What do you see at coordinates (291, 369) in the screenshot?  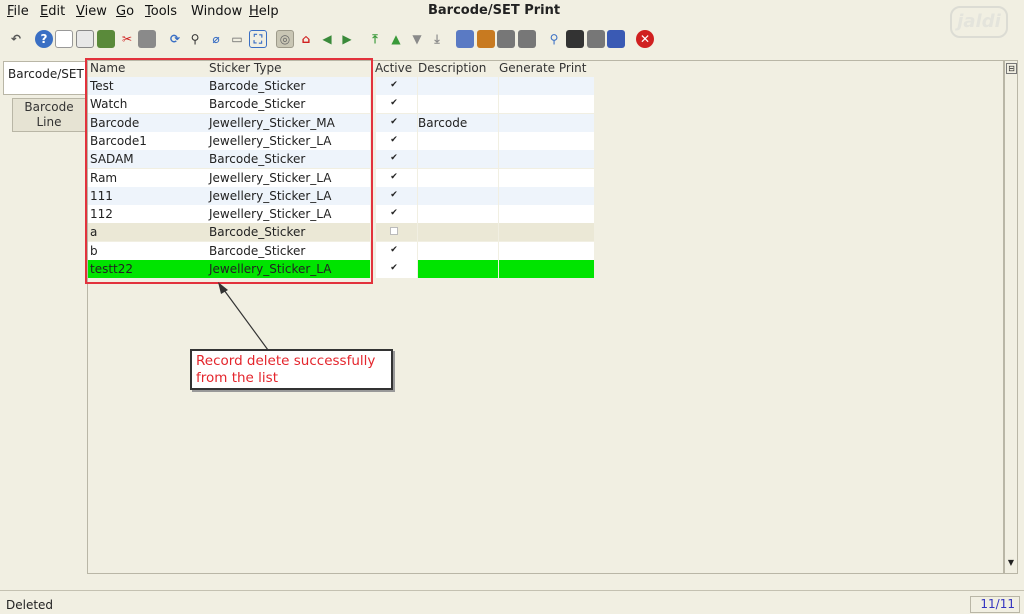 I see `annotation-callout: Record delete successfully from the list` at bounding box center [291, 369].